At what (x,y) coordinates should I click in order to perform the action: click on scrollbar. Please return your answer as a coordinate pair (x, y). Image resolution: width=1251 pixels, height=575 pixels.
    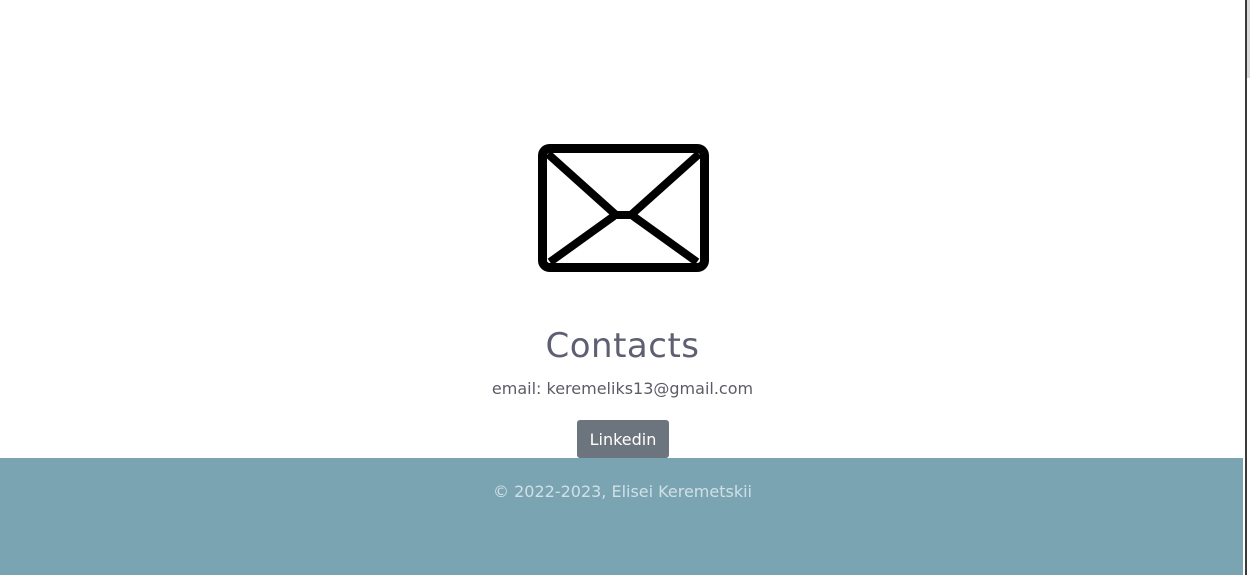
    Looking at the image, I should click on (1247, 287).